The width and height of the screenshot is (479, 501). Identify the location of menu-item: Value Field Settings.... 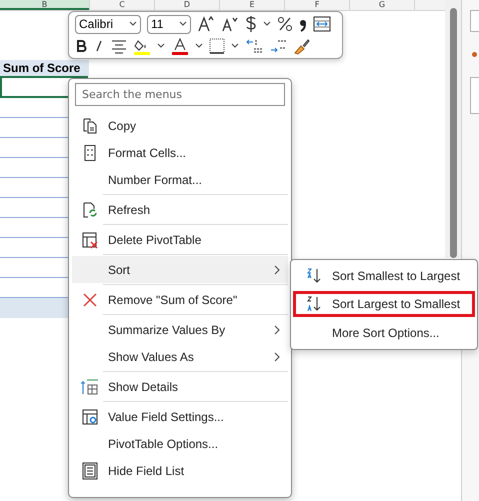
(180, 416).